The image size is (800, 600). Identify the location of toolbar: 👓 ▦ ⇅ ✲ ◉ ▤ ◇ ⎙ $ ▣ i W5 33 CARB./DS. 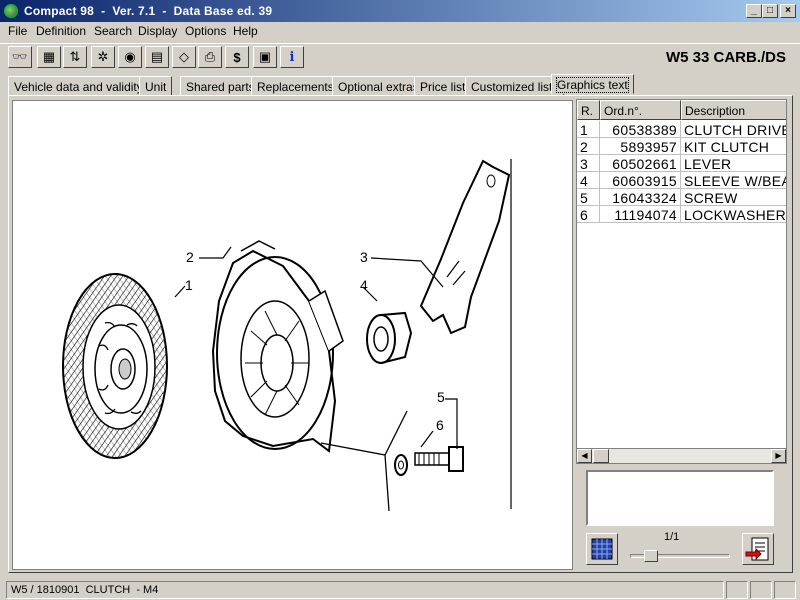
(400, 57).